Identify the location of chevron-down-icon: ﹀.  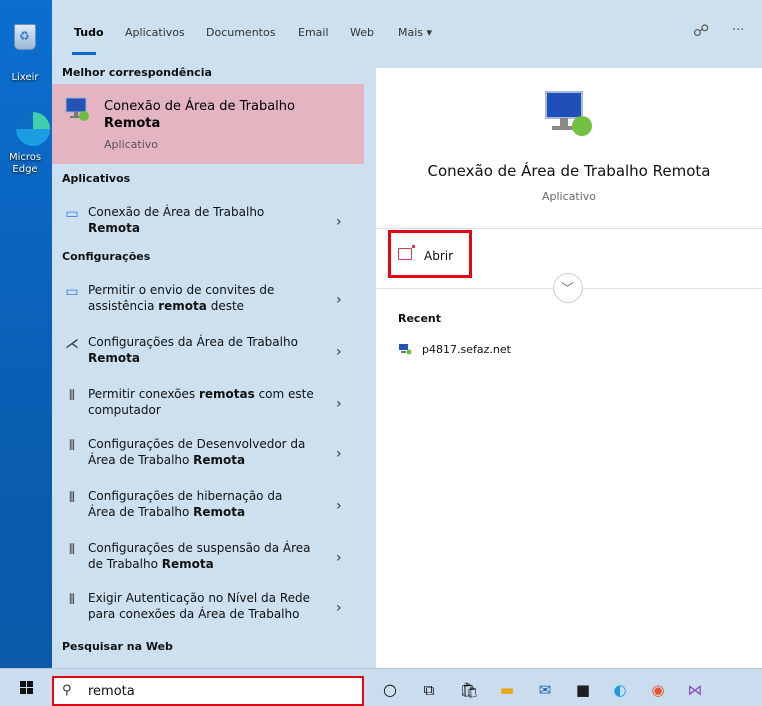
(568, 289).